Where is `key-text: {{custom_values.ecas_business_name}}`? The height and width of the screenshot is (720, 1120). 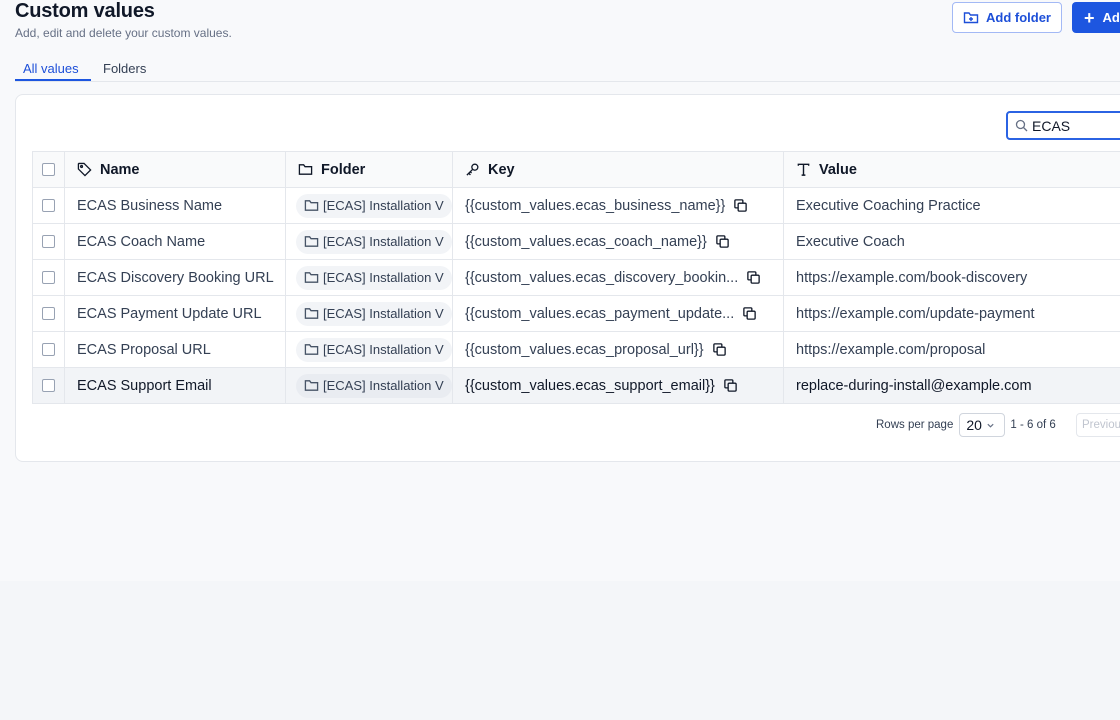
key-text: {{custom_values.ecas_business_name}} is located at coordinates (595, 205).